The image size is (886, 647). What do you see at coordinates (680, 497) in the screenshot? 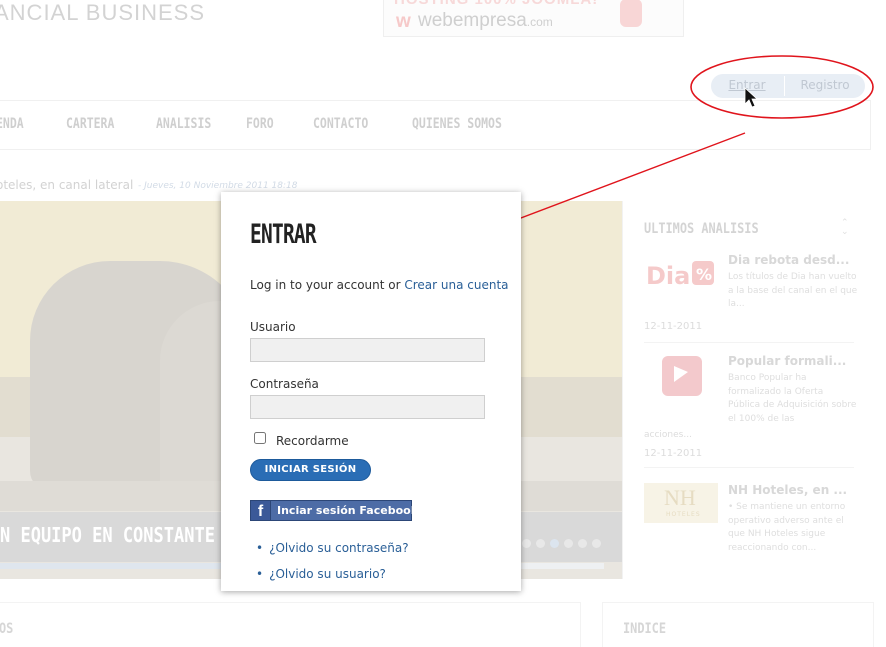
I see `nh-logo-mark: NH` at bounding box center [680, 497].